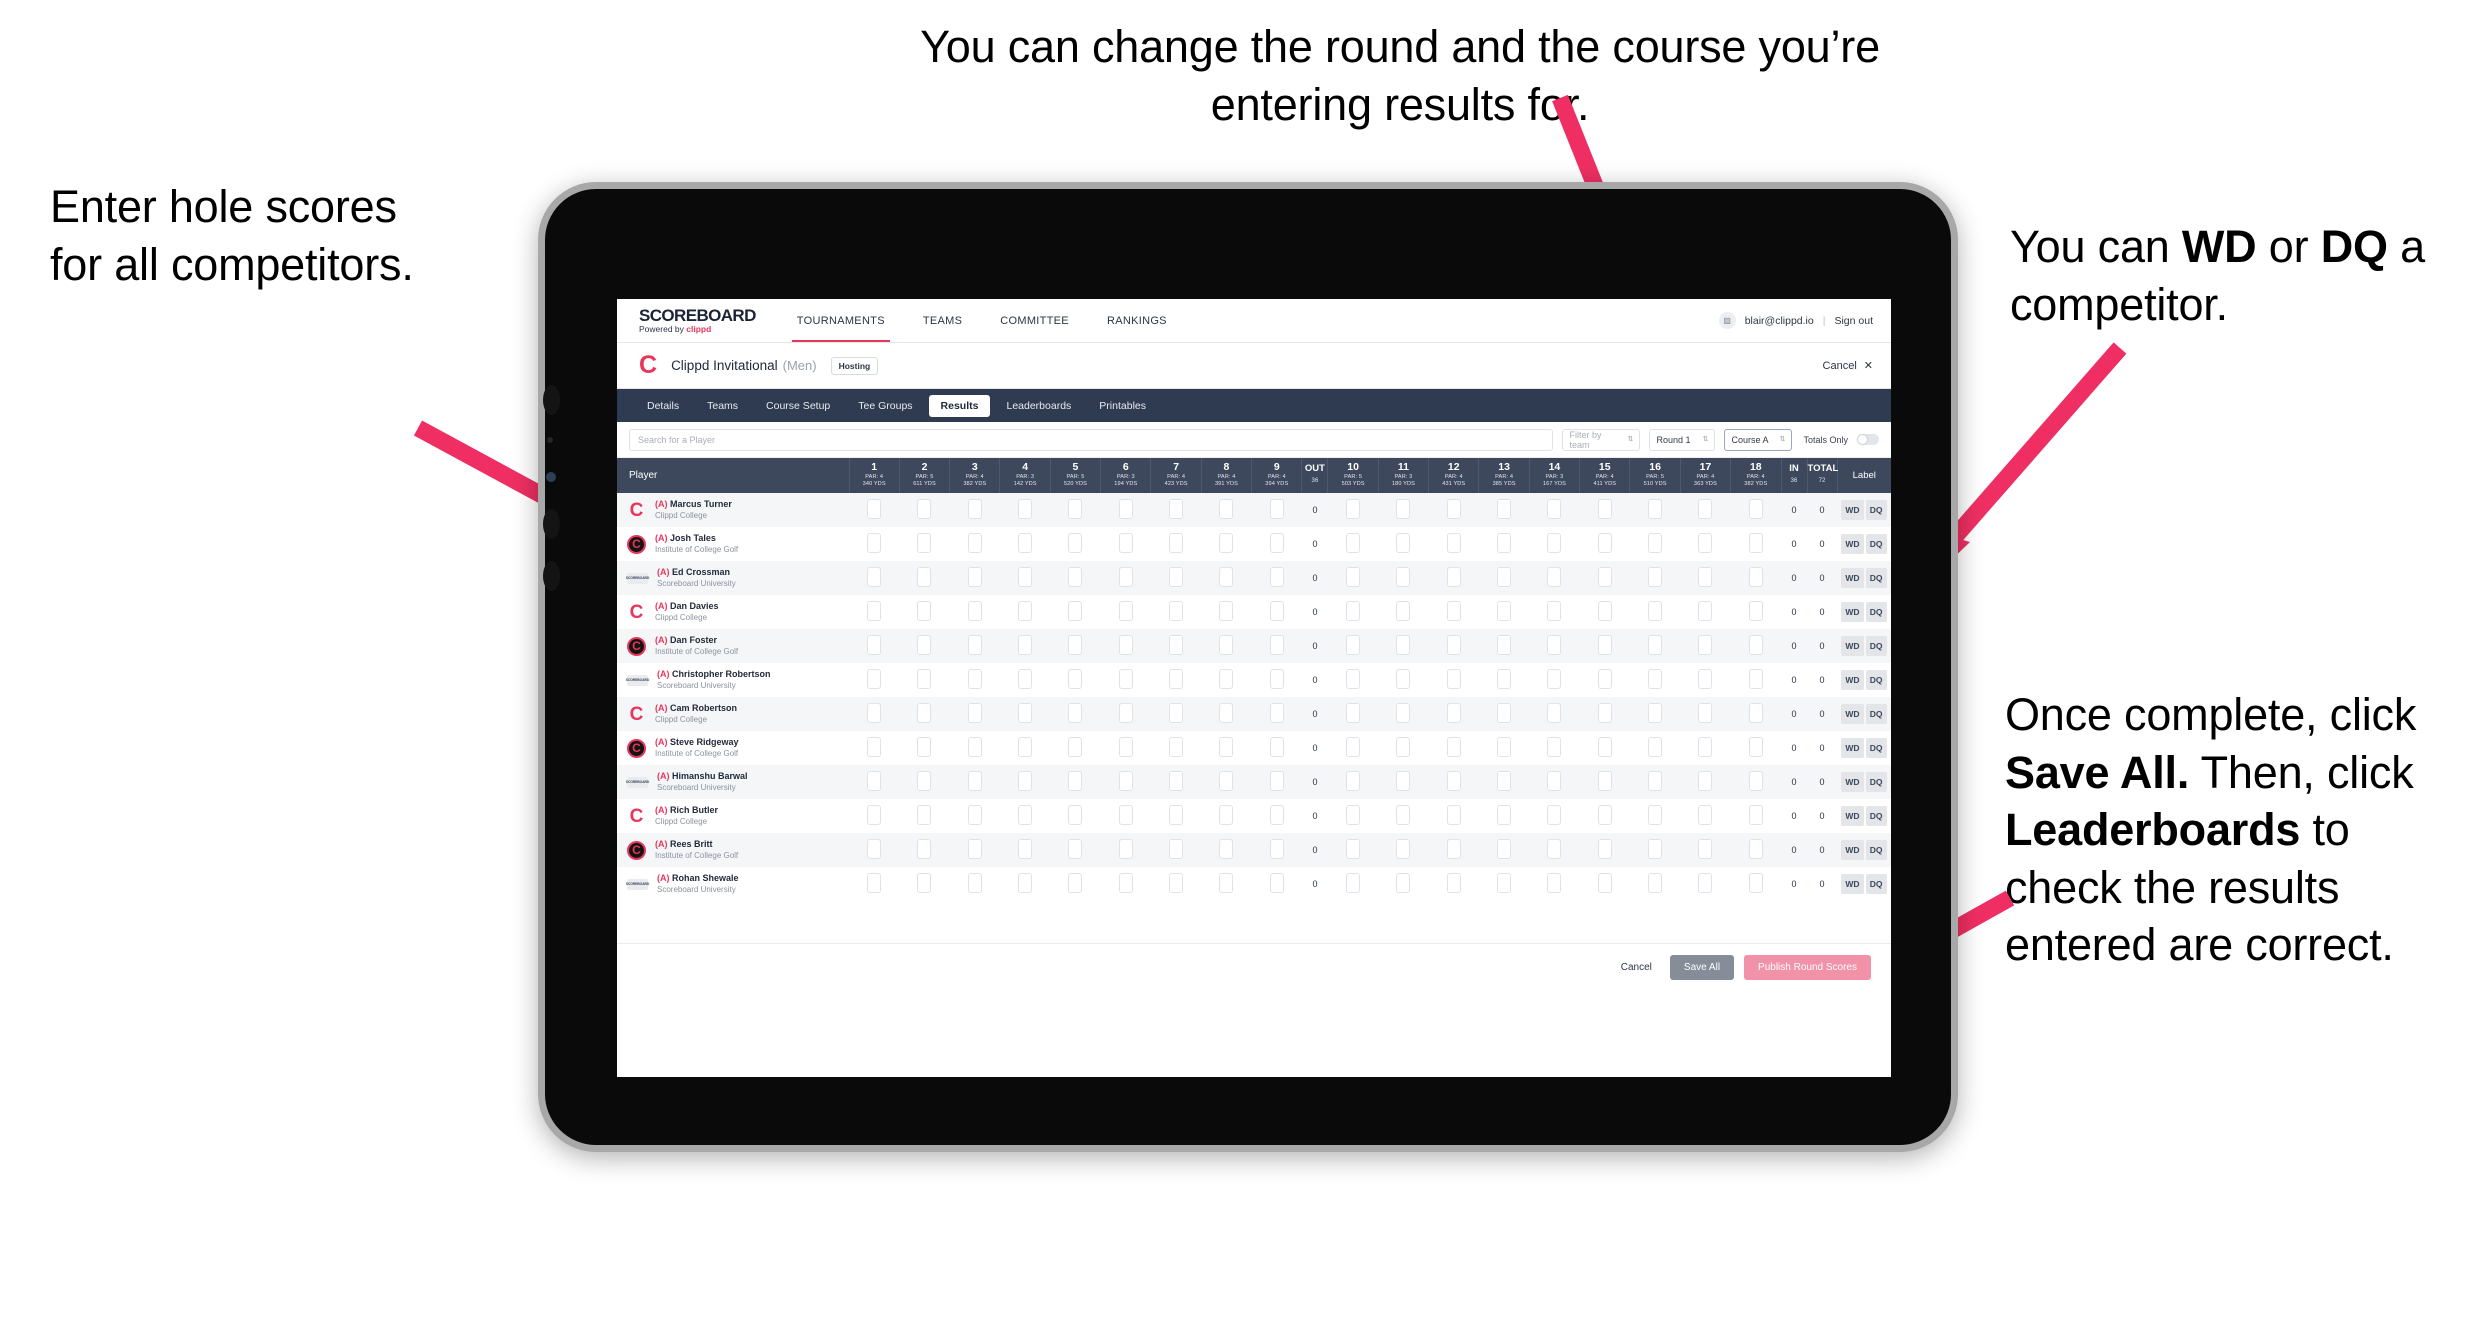  I want to click on save-all-button: Save All, so click(1702, 968).